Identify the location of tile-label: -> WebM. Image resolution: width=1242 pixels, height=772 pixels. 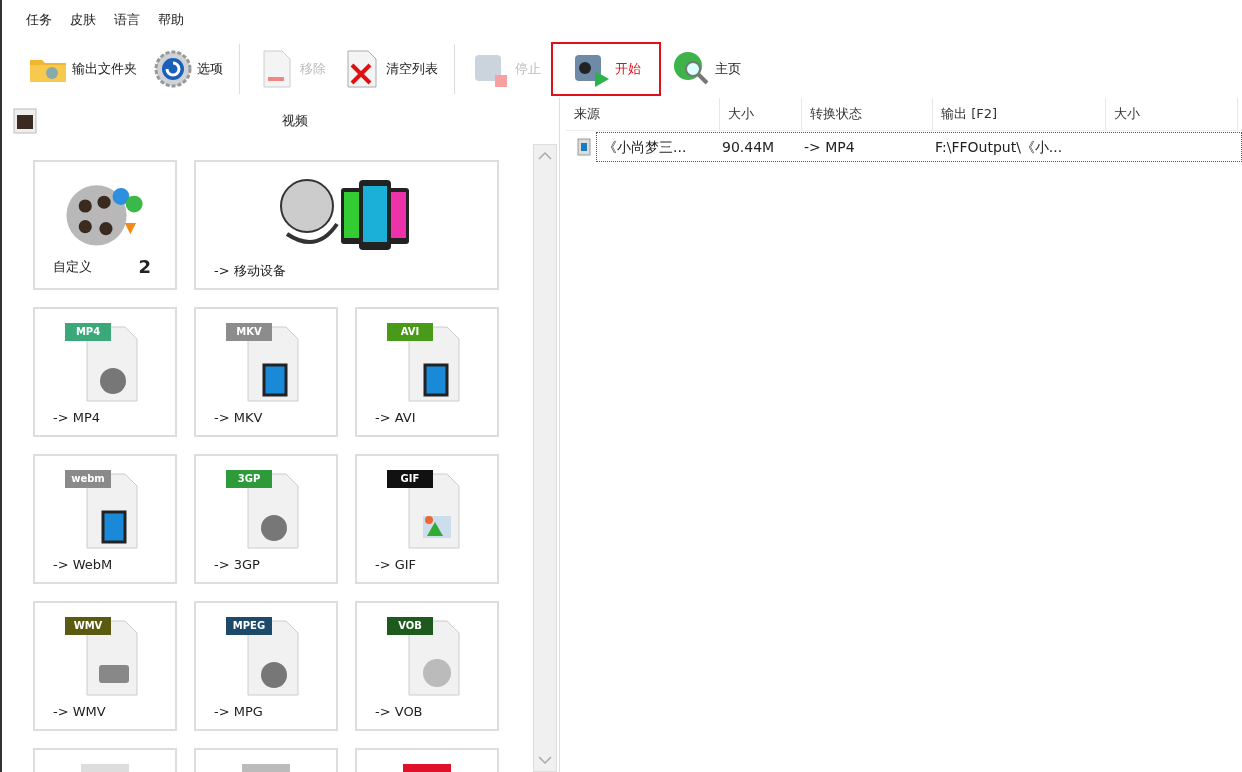
(83, 564).